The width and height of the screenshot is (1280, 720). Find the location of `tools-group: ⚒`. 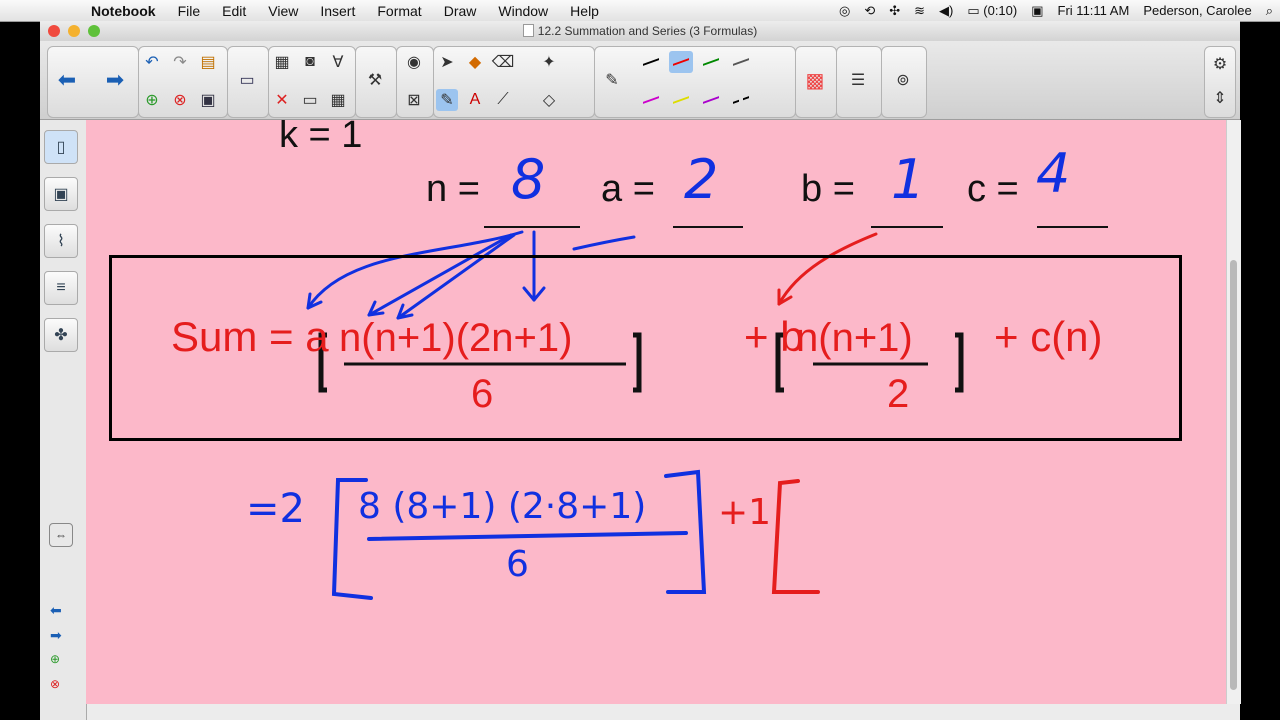

tools-group: ⚒ is located at coordinates (376, 82).